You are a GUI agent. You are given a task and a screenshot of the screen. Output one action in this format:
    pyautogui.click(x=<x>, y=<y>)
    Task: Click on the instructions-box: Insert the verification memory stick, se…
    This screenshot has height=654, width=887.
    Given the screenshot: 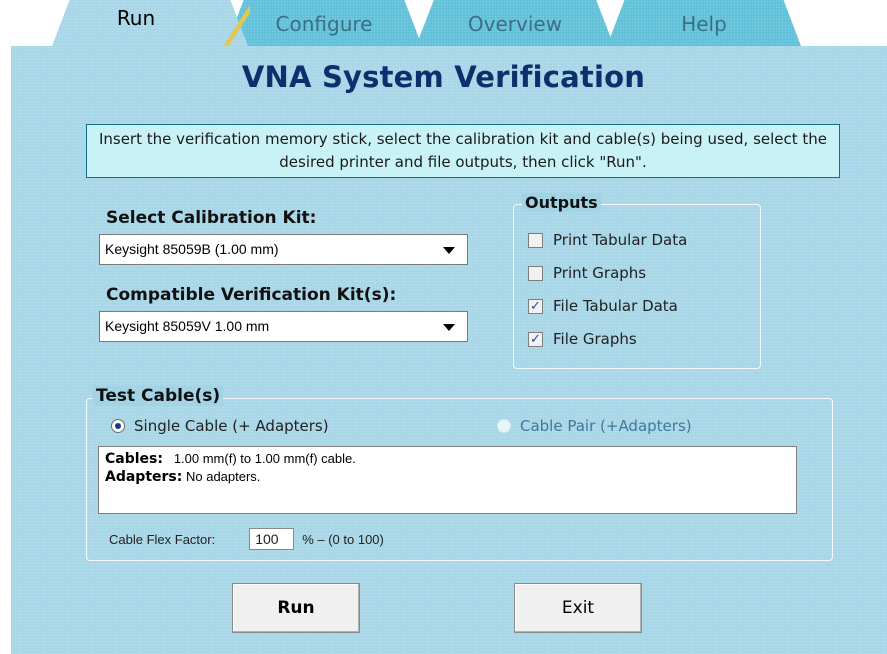 What is the action you would take?
    pyautogui.click(x=463, y=151)
    